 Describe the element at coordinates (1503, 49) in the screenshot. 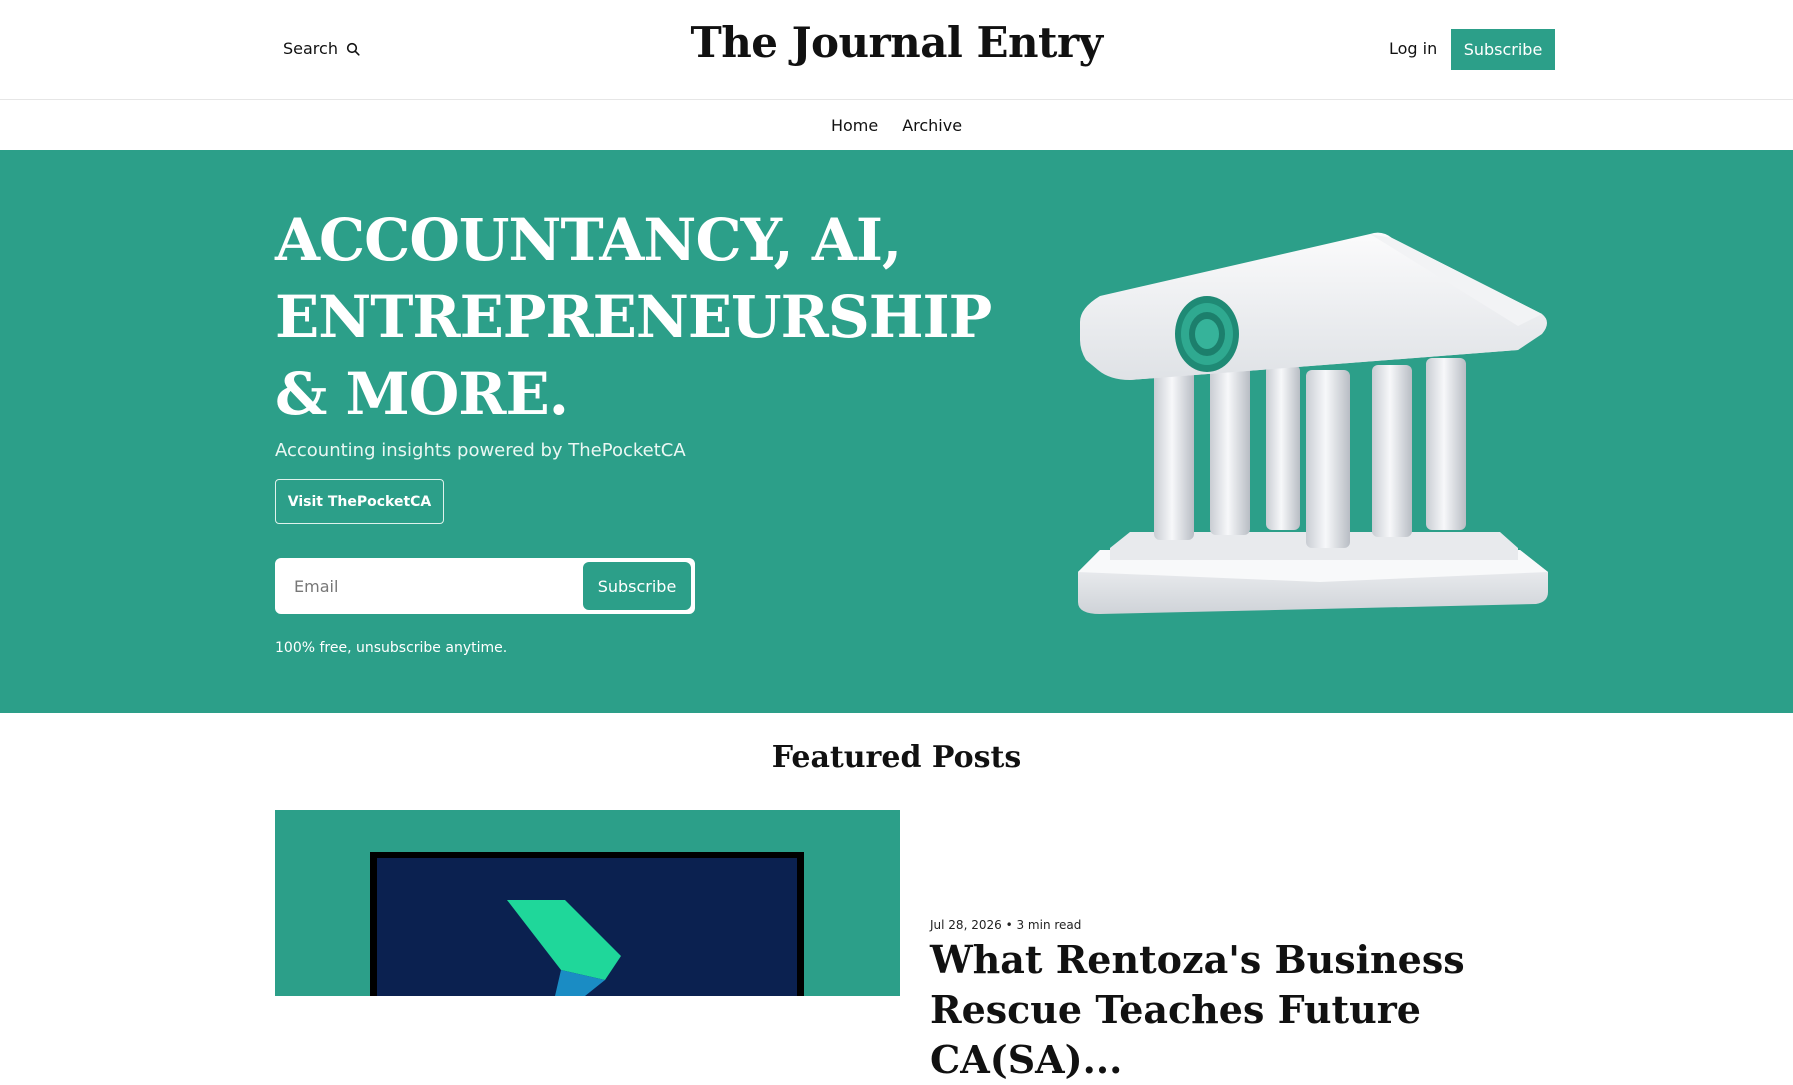

I see `subscribe-button: Subscribe` at that location.